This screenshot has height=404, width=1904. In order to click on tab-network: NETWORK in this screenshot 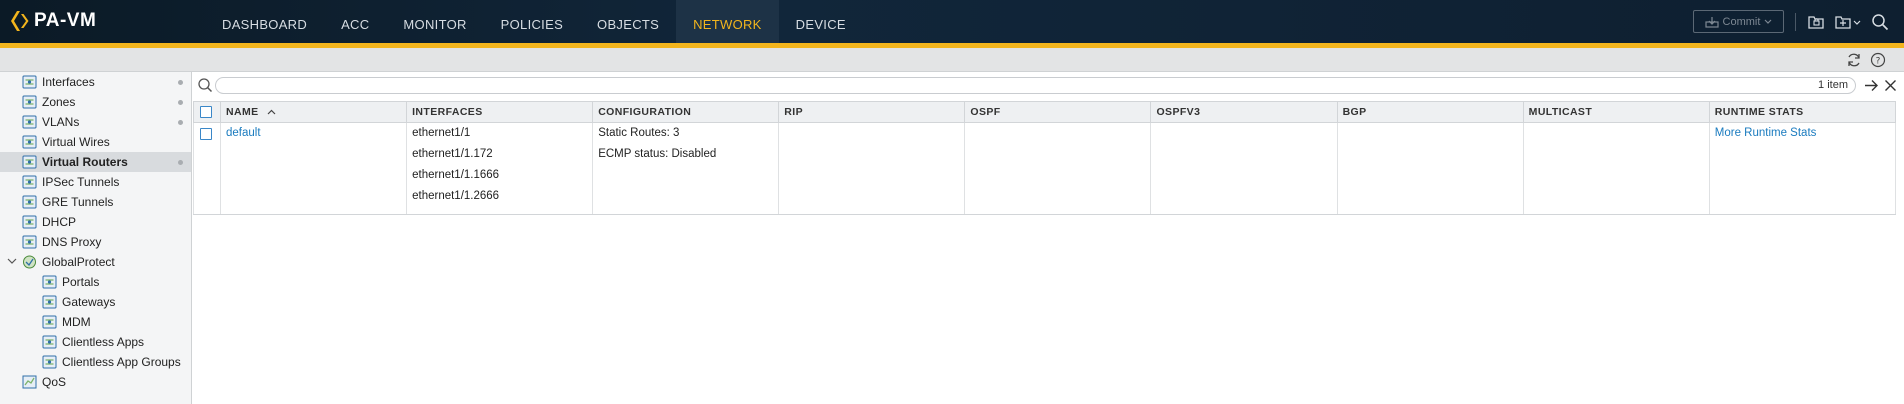, I will do `click(727, 21)`.